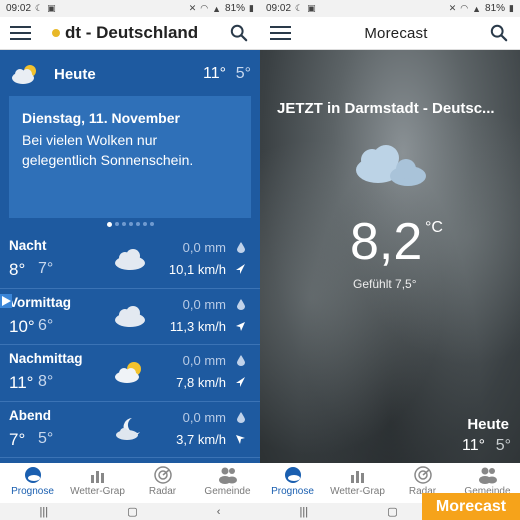  I want to click on tab-label: Gemeinde, so click(227, 491).